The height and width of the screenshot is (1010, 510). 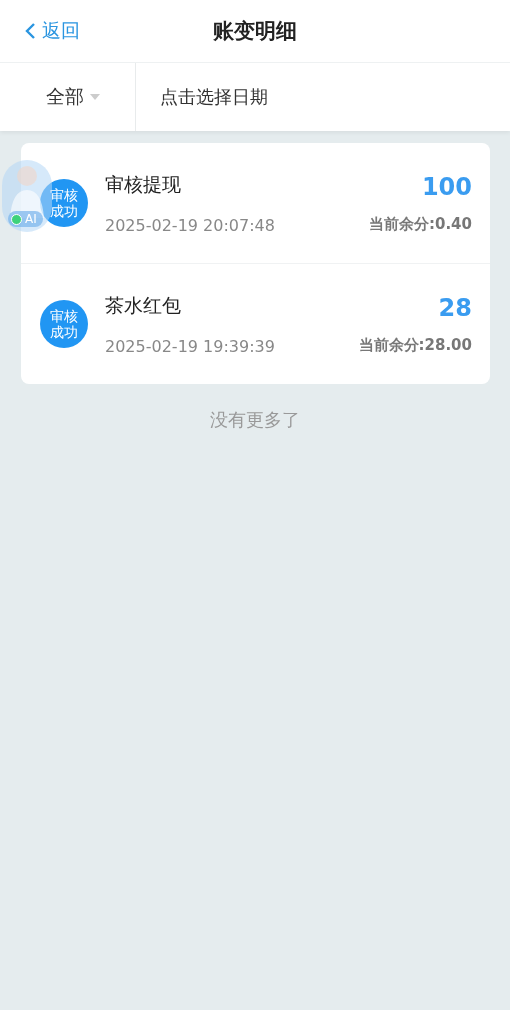 I want to click on record-time: 2025-02-19 20:07:48, so click(x=190, y=225).